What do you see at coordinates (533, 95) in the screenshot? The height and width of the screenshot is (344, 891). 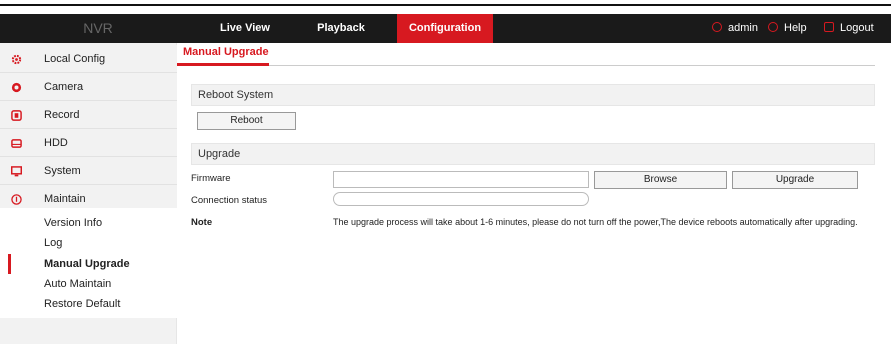 I see `section-header-reboot: Reboot System` at bounding box center [533, 95].